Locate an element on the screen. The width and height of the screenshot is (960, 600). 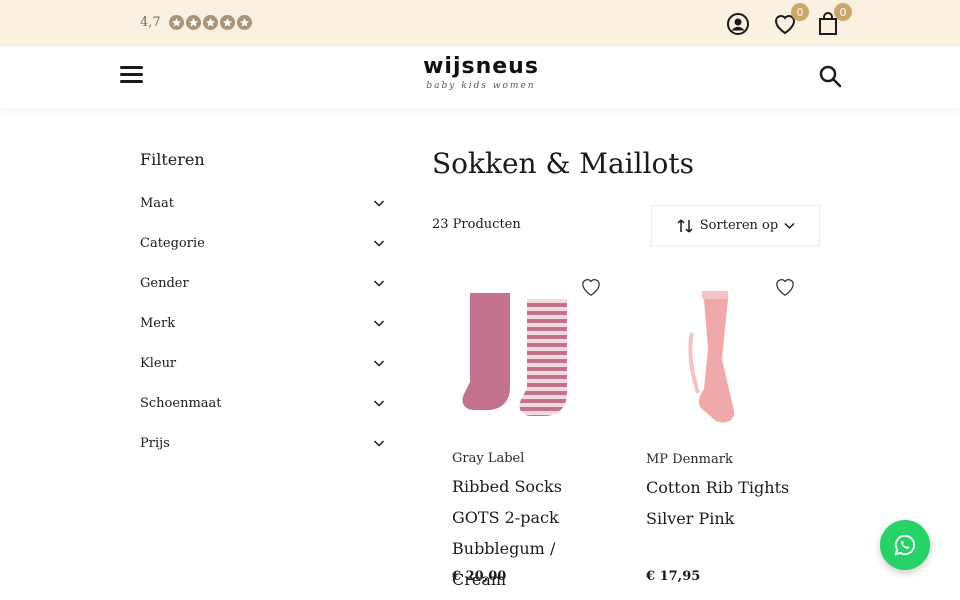
product-brand: Gray Label is located at coordinates (488, 458).